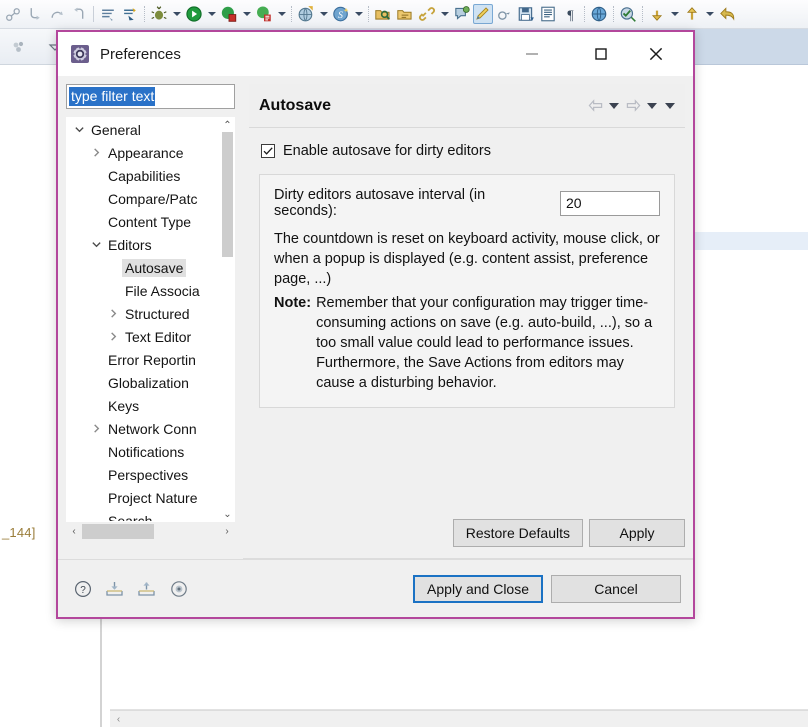 This screenshot has height=727, width=808. What do you see at coordinates (108, 14) in the screenshot?
I see `run-menu-icon` at bounding box center [108, 14].